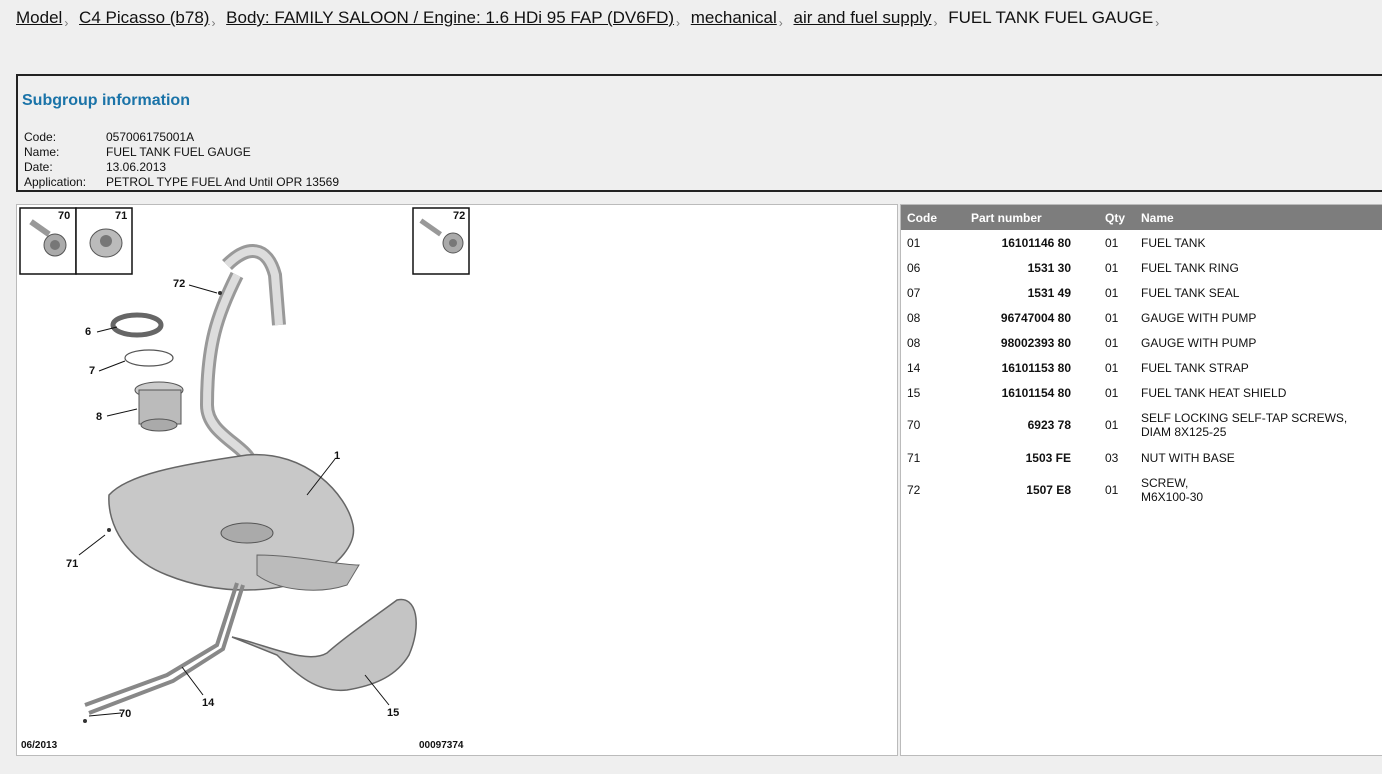 The height and width of the screenshot is (774, 1382). Describe the element at coordinates (39, 17) in the screenshot. I see `breadcrumb-model: Model` at that location.